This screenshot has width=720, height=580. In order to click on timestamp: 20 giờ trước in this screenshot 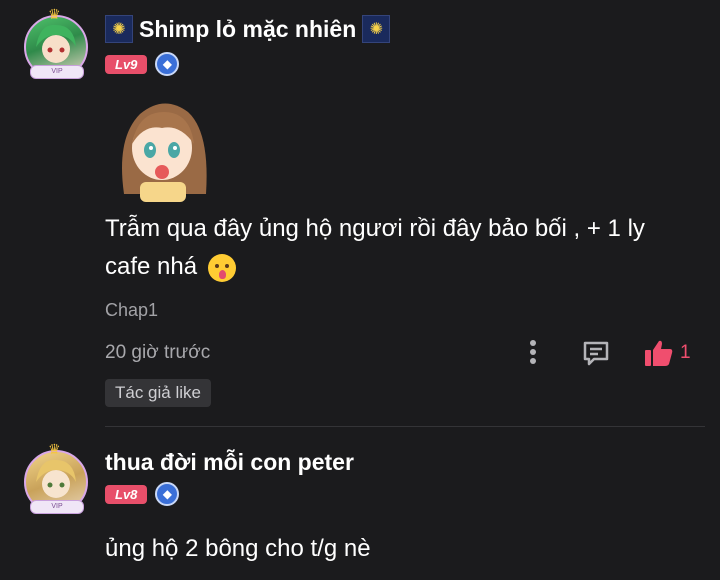, I will do `click(158, 352)`.